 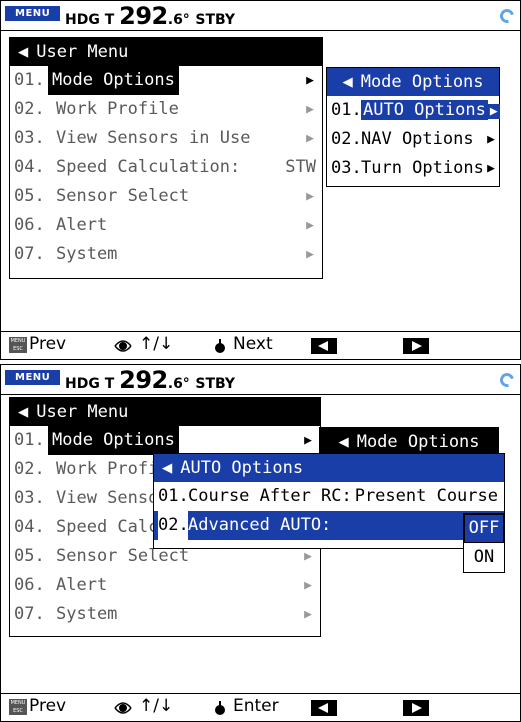 I want to click on softkey-bar: MENU ESC Prev ↑/↓ Enter, so click(x=260, y=707).